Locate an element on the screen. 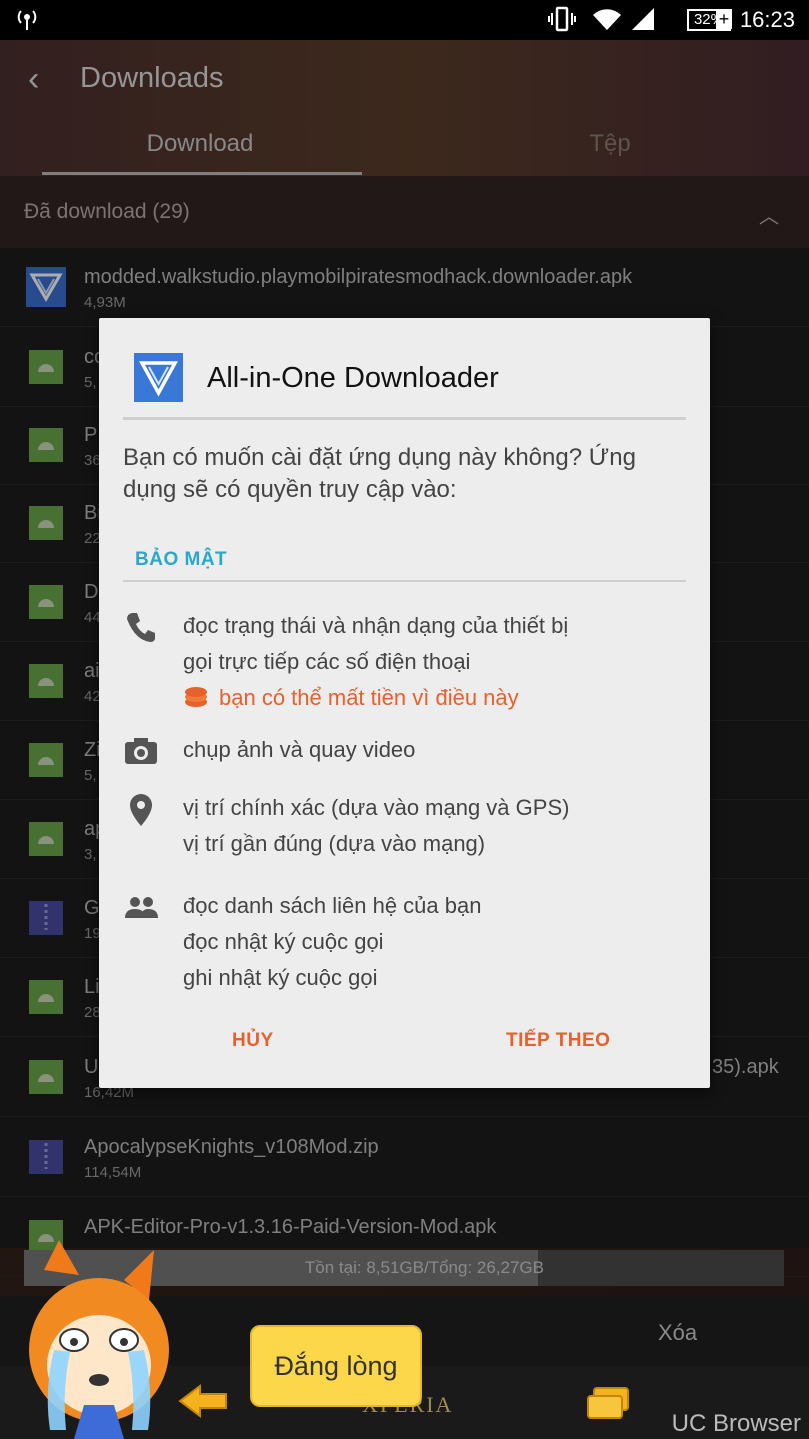 This screenshot has height=1439, width=809. vibrate-icon is located at coordinates (562, 22).